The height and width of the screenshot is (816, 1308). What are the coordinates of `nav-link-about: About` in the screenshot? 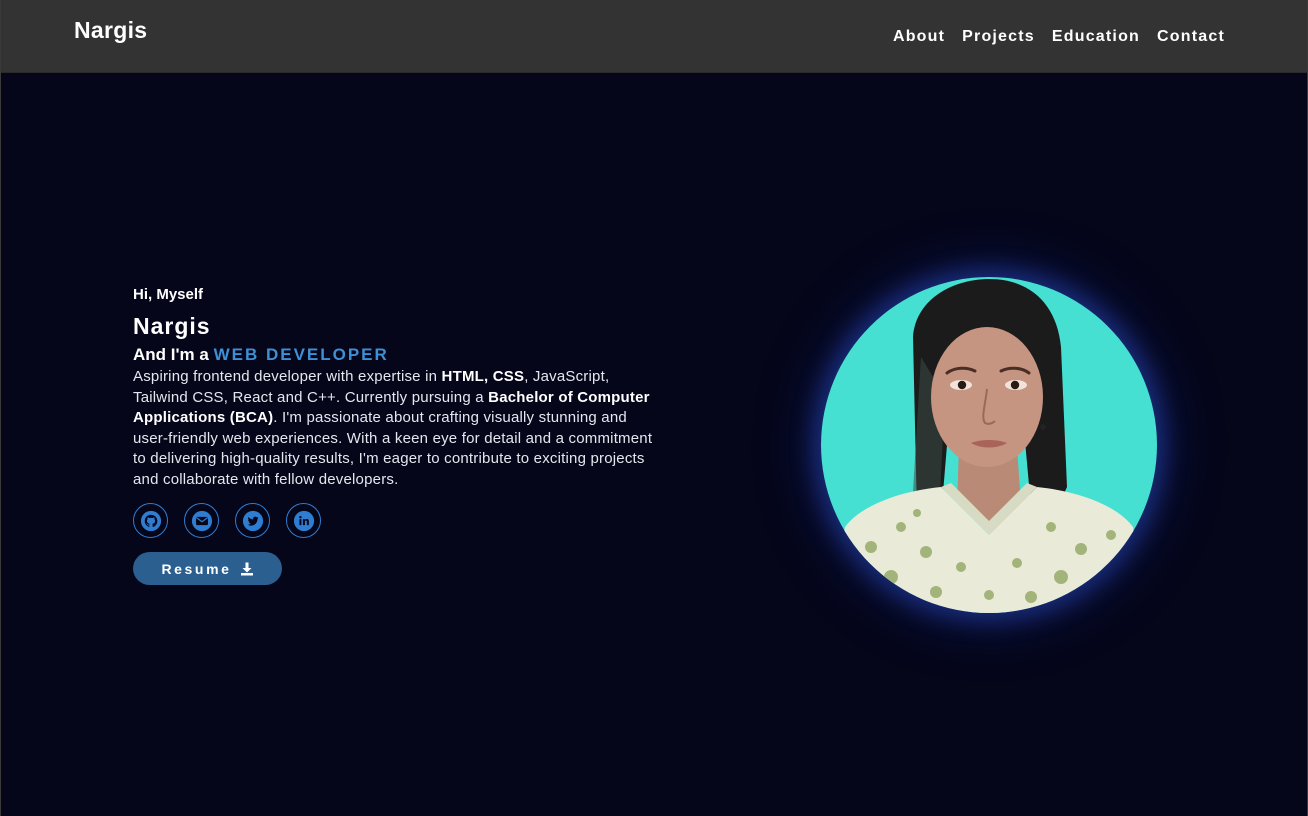 It's located at (919, 37).